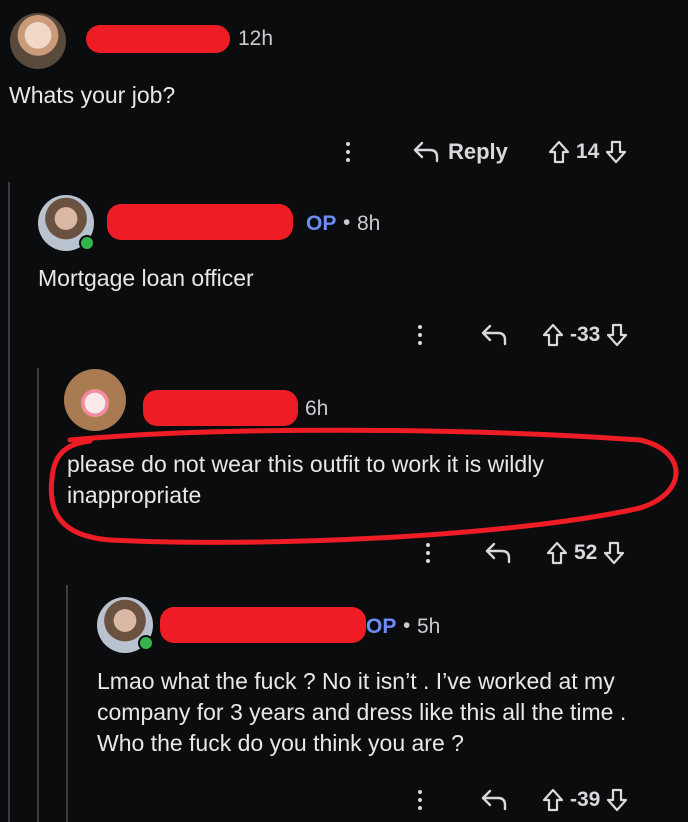 This screenshot has height=822, width=688. What do you see at coordinates (146, 278) in the screenshot?
I see `comment-text: Mortgage loan officer` at bounding box center [146, 278].